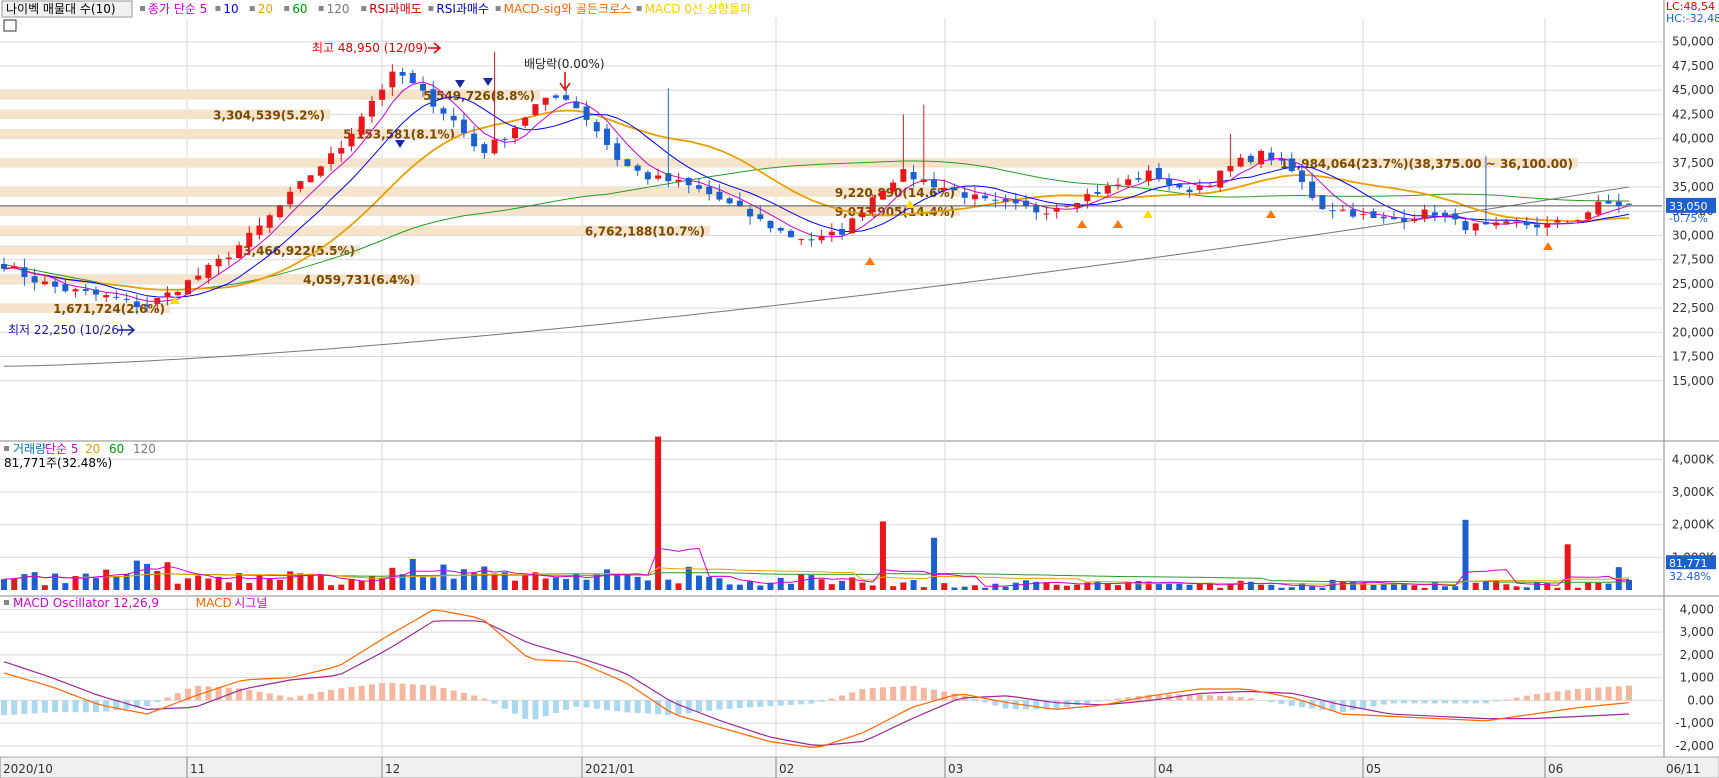  Describe the element at coordinates (392, 769) in the screenshot. I see `month-label: 12` at that location.